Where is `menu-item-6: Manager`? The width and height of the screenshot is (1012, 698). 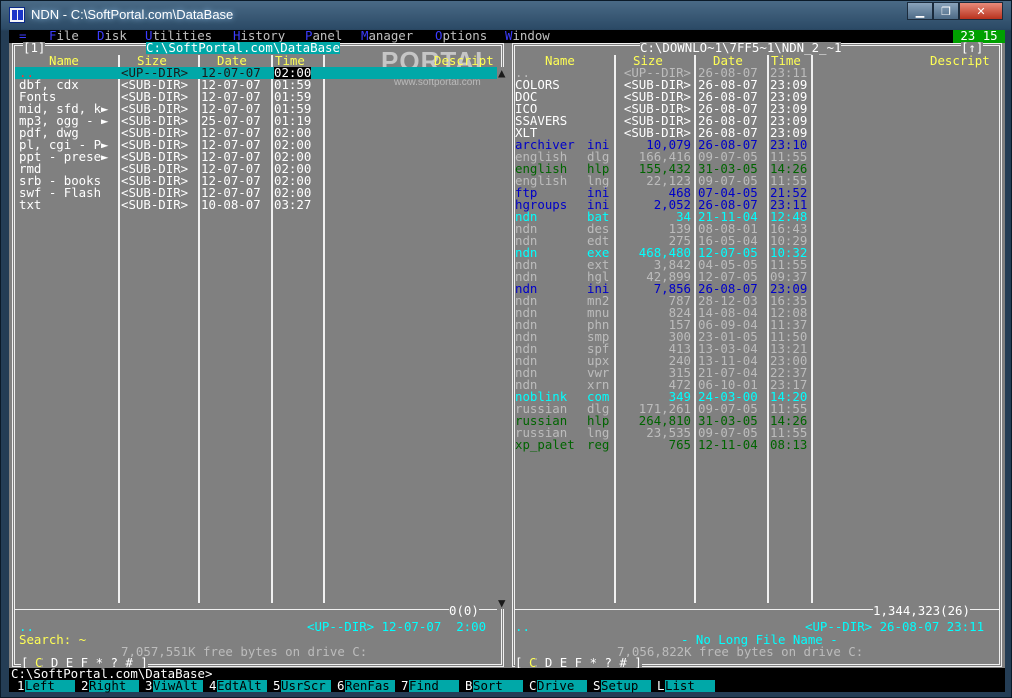
menu-item-6: Manager is located at coordinates (387, 35).